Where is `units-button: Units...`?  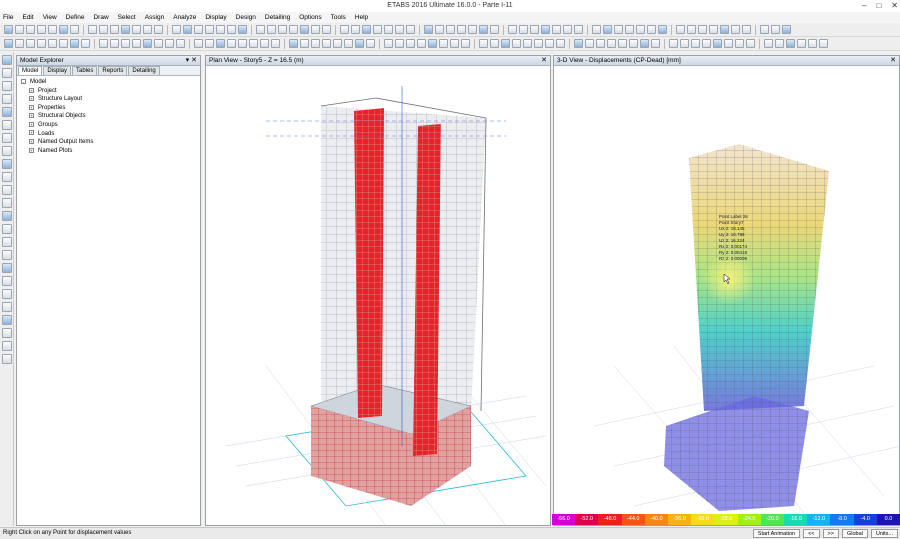
units-button: Units... is located at coordinates (884, 533).